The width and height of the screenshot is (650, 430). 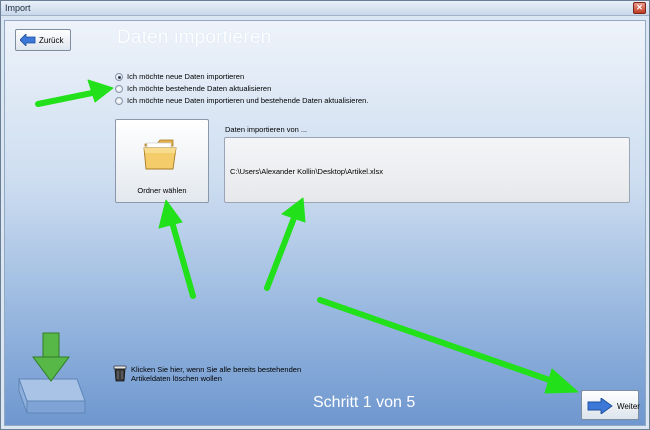 I want to click on step-indicator: Schritt 1 von 5, so click(x=364, y=402).